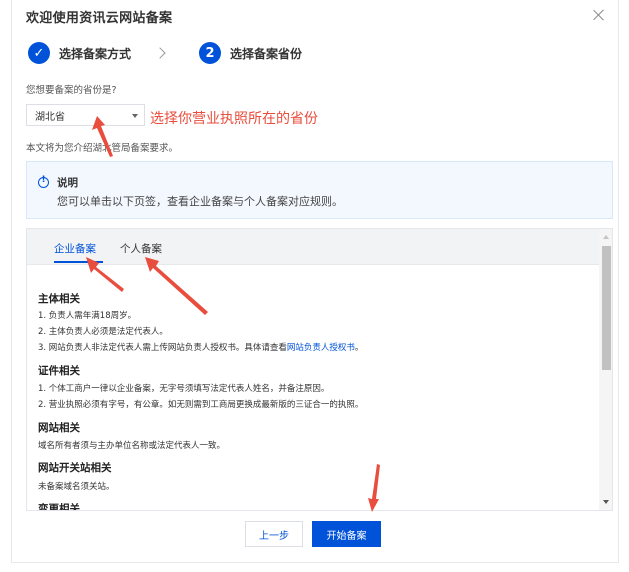  Describe the element at coordinates (234, 119) in the screenshot. I see `province-annotation: 选择你营业执照所在的省份` at that location.